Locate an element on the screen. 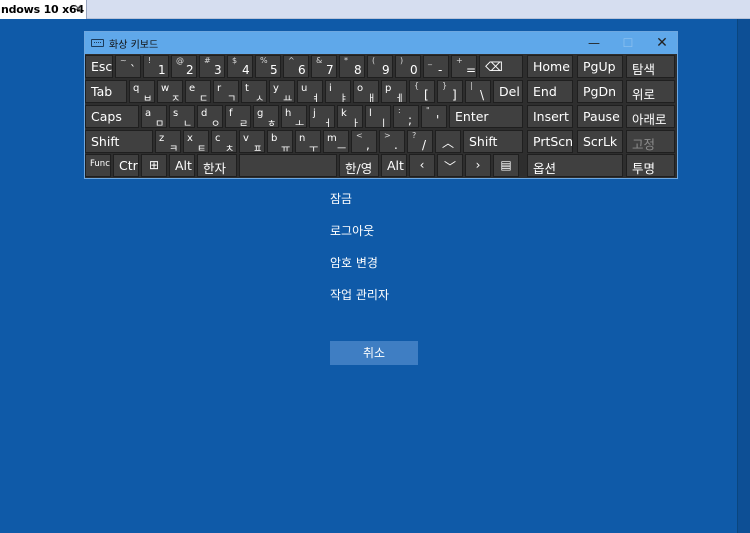 This screenshot has height=533, width=750. key-up-nav: 위로 is located at coordinates (650, 91).